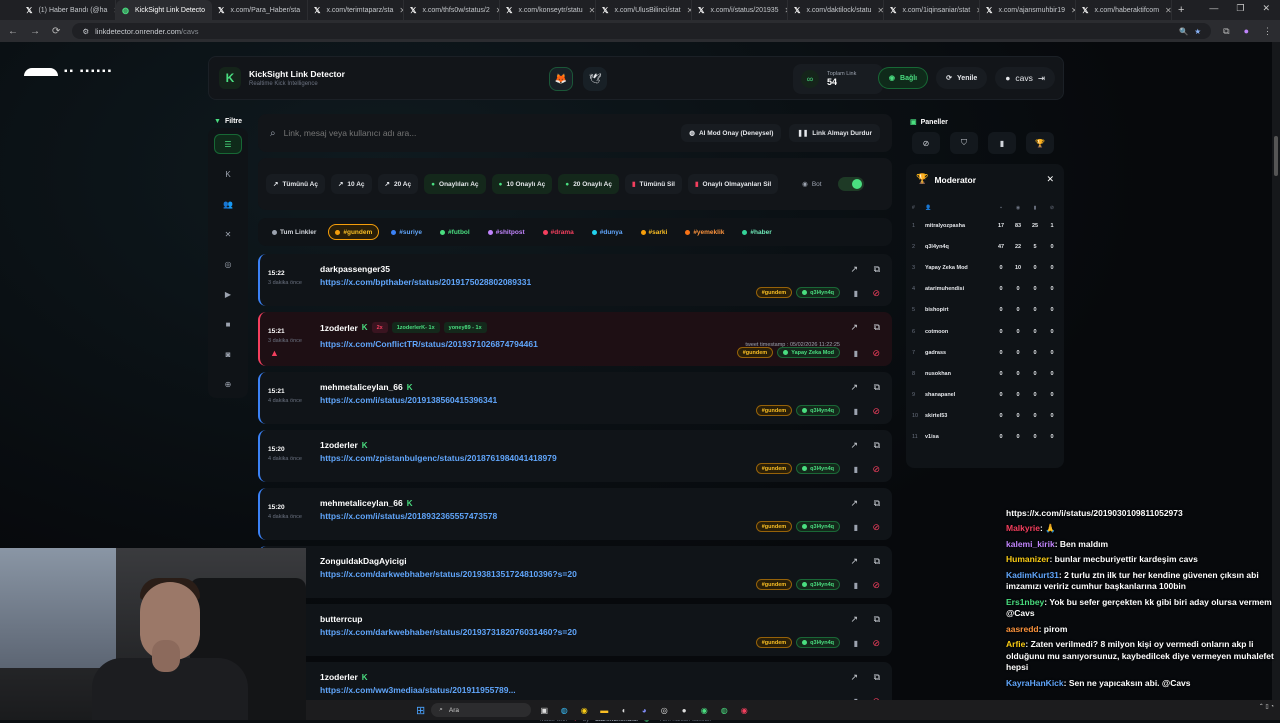 This screenshot has width=1280, height=723. Describe the element at coordinates (228, 174) in the screenshot. I see `kick-icon: K` at that location.